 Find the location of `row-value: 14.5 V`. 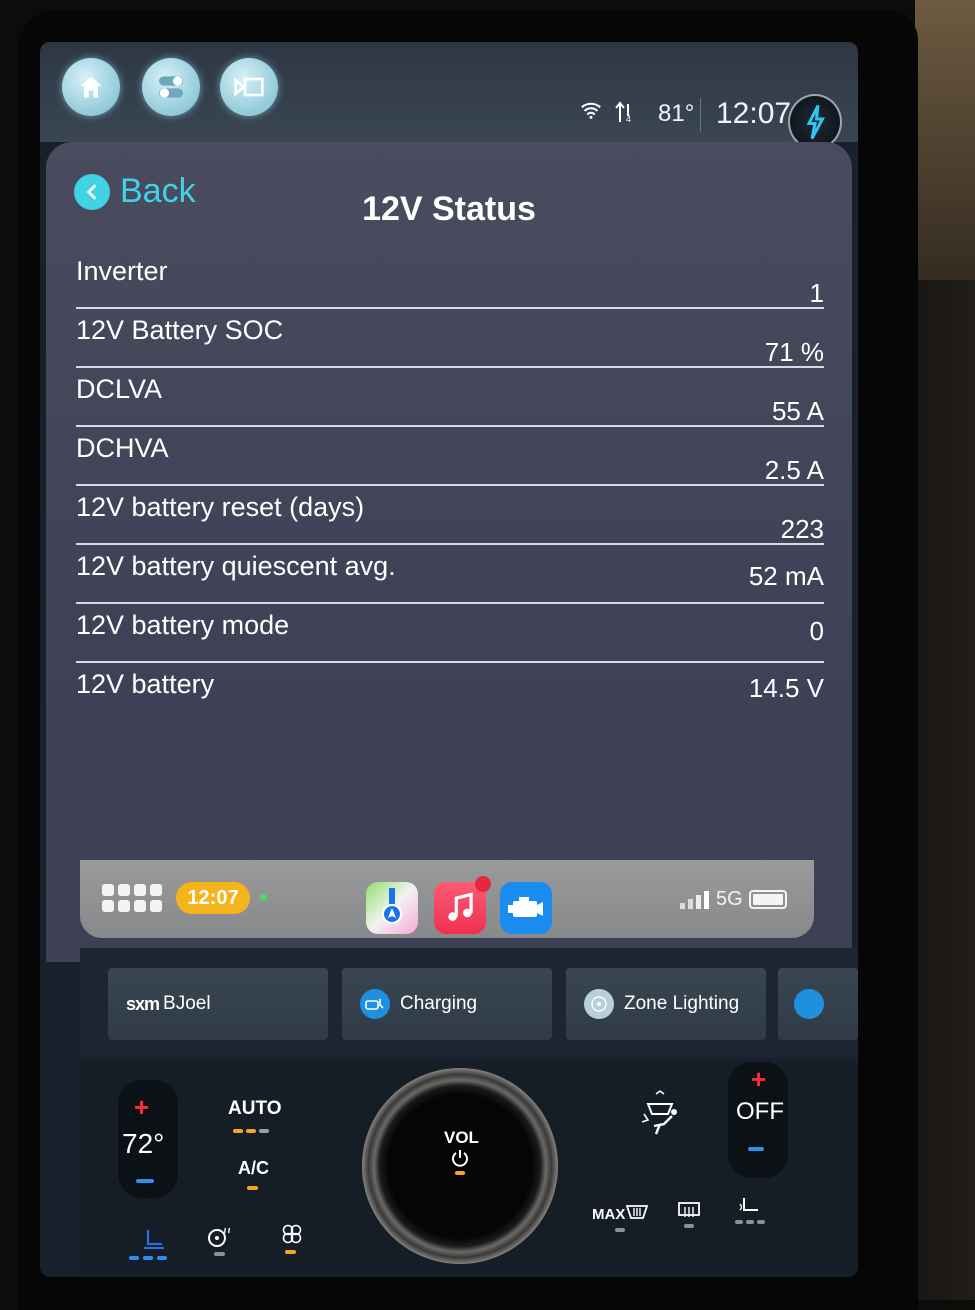

row-value: 14.5 V is located at coordinates (786, 688).